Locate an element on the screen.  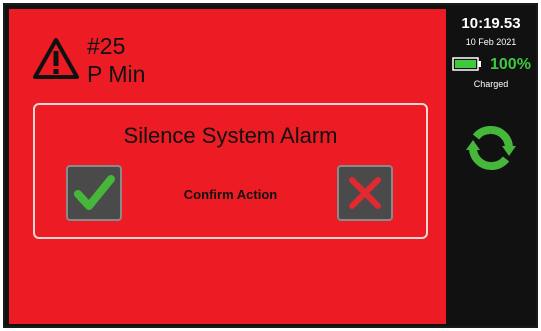
x-close-icon is located at coordinates (365, 193).